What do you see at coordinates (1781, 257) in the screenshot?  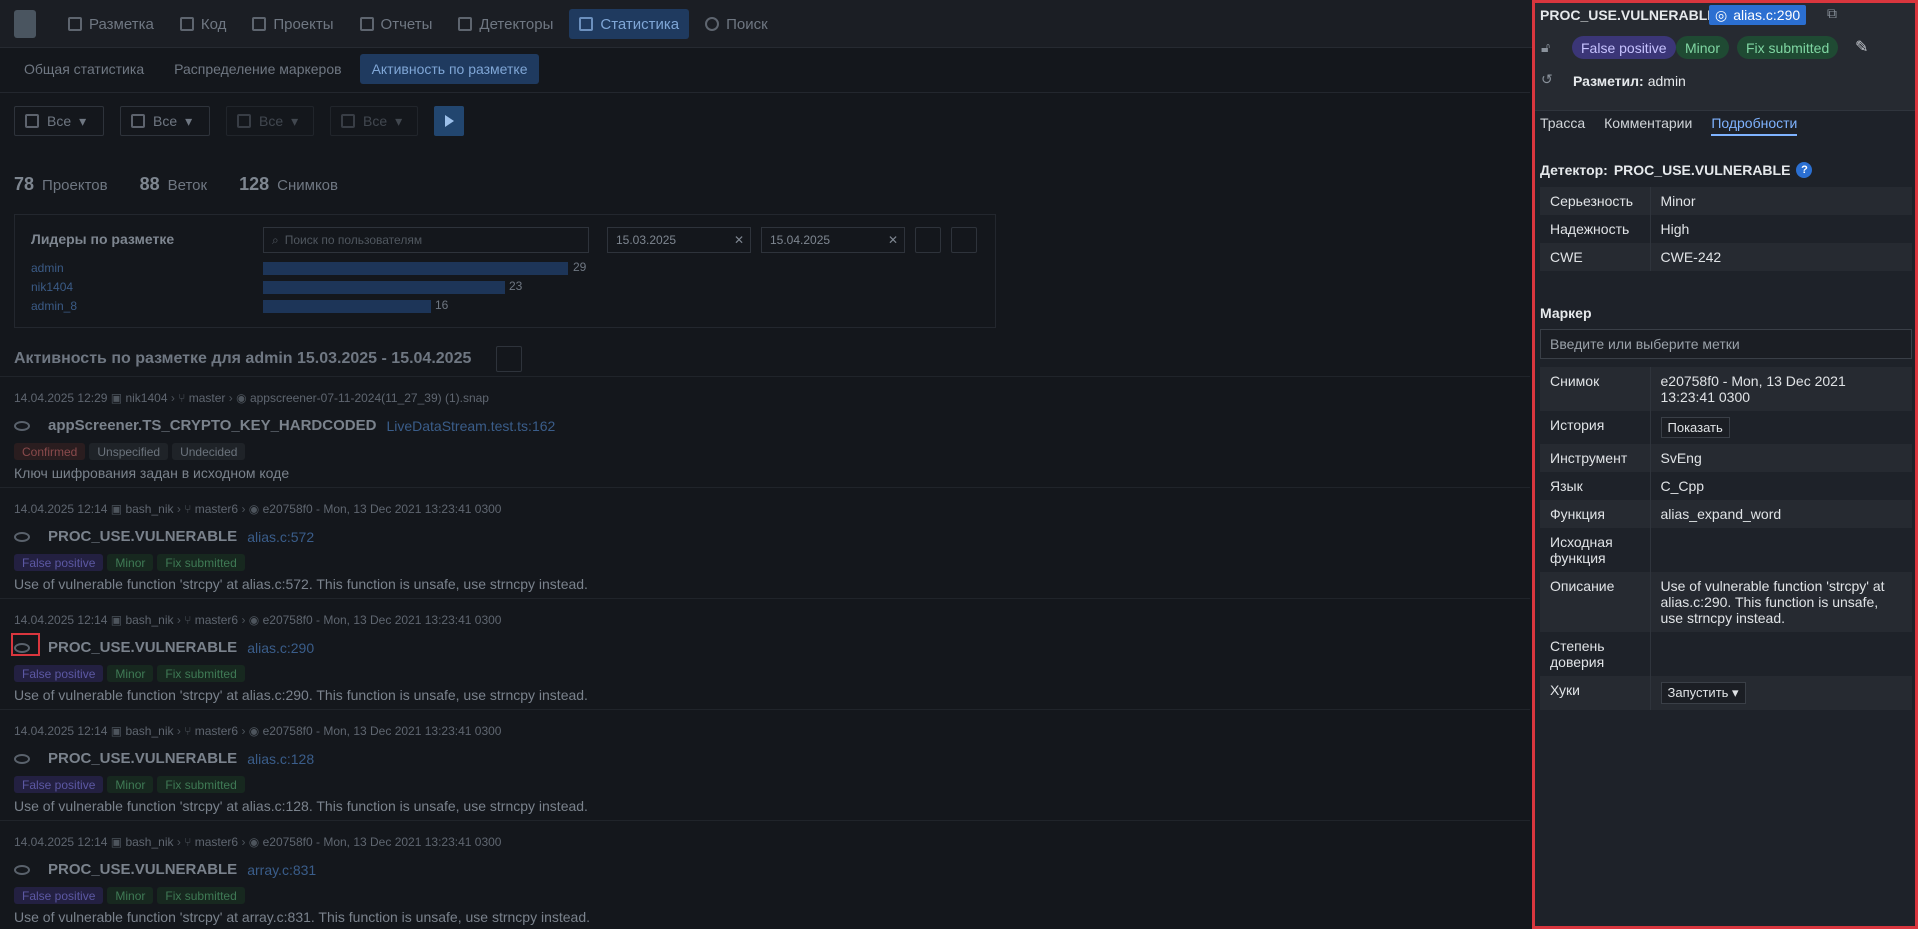 I see `cwe-link: CWE-242` at bounding box center [1781, 257].